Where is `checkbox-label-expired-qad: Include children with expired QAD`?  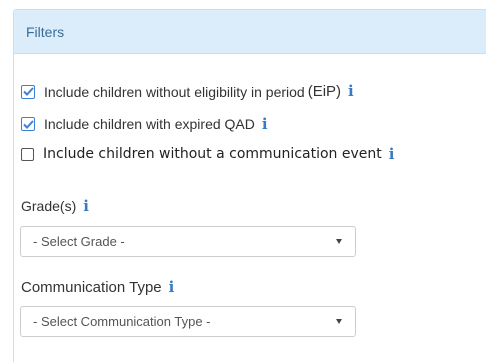
checkbox-label-expired-qad: Include children with expired QAD is located at coordinates (149, 124).